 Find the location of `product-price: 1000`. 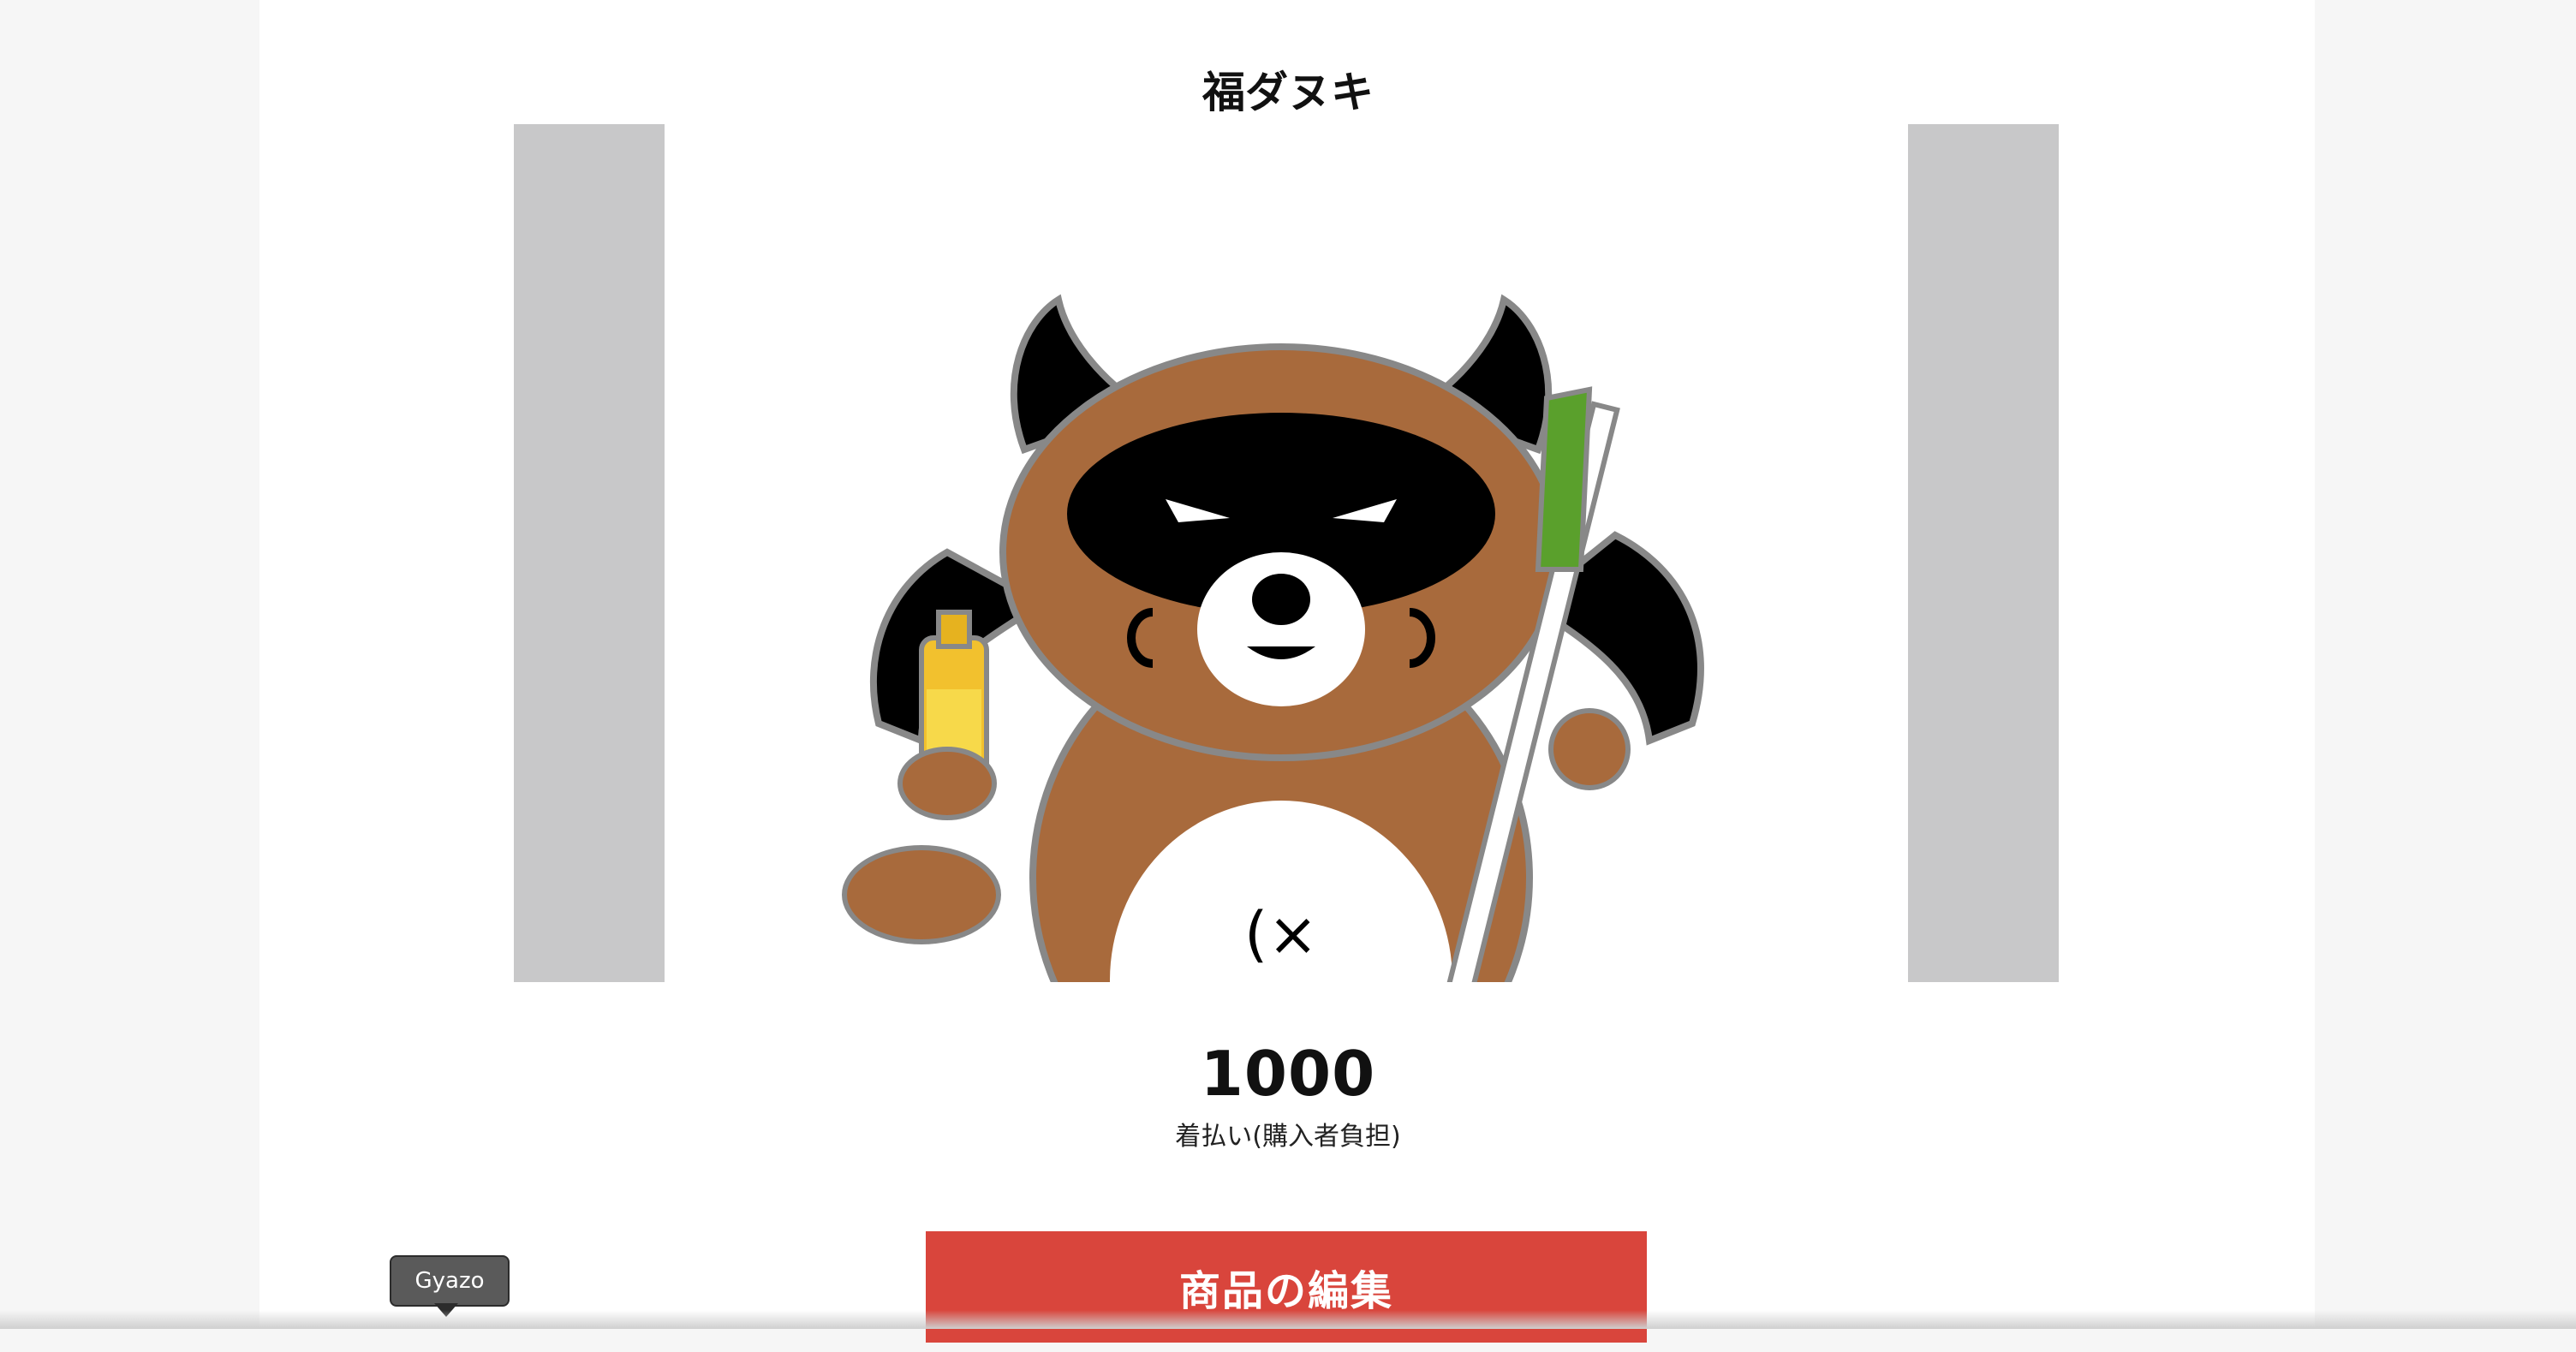

product-price: 1000 is located at coordinates (1288, 1074).